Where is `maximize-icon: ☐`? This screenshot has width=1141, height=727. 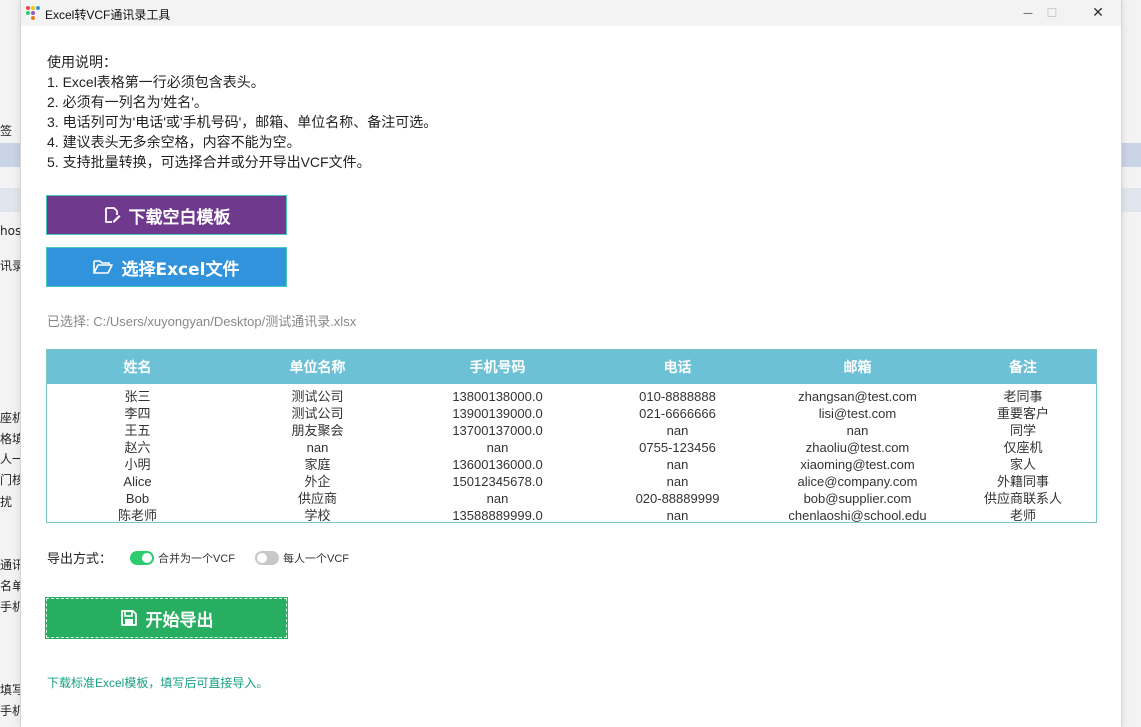
maximize-icon: ☐ is located at coordinates (1052, 13).